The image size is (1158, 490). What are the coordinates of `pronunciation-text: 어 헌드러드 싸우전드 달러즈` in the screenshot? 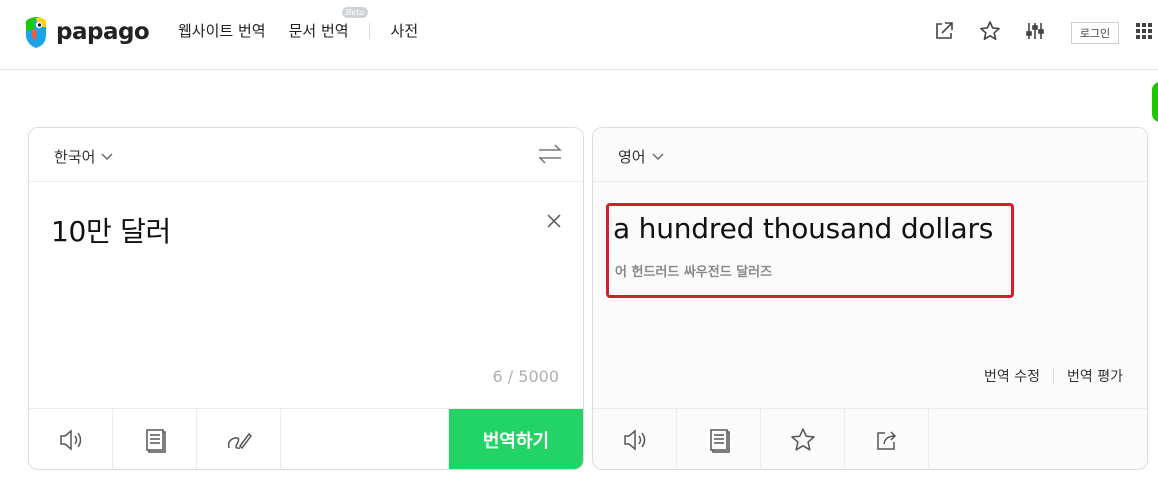 It's located at (694, 272).